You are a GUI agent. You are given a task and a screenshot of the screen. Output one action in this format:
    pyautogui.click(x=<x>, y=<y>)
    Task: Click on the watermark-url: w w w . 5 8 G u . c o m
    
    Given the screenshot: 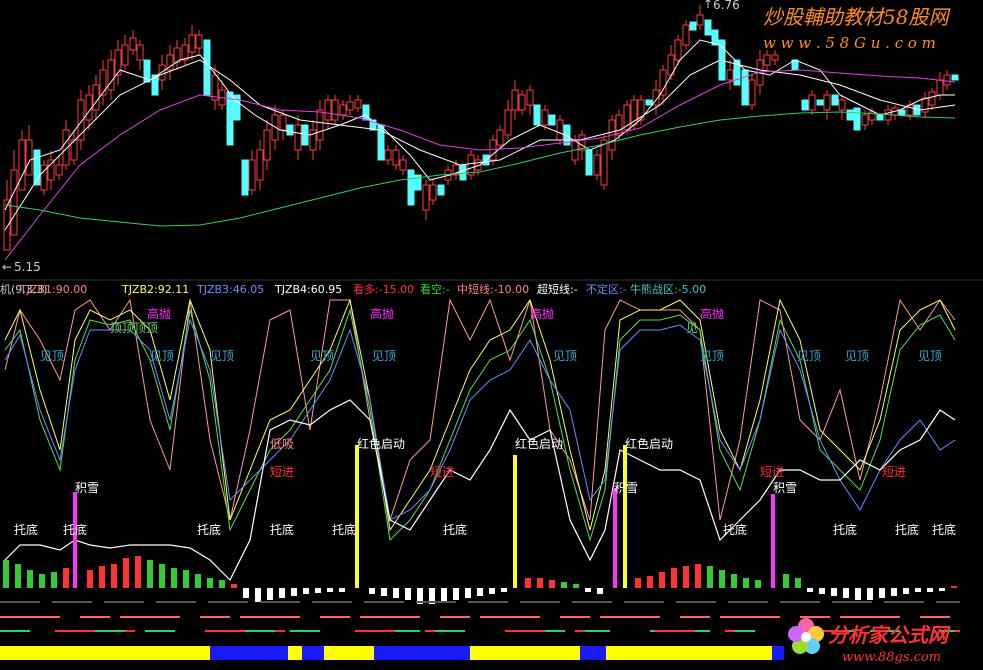 What is the action you would take?
    pyautogui.click(x=849, y=43)
    